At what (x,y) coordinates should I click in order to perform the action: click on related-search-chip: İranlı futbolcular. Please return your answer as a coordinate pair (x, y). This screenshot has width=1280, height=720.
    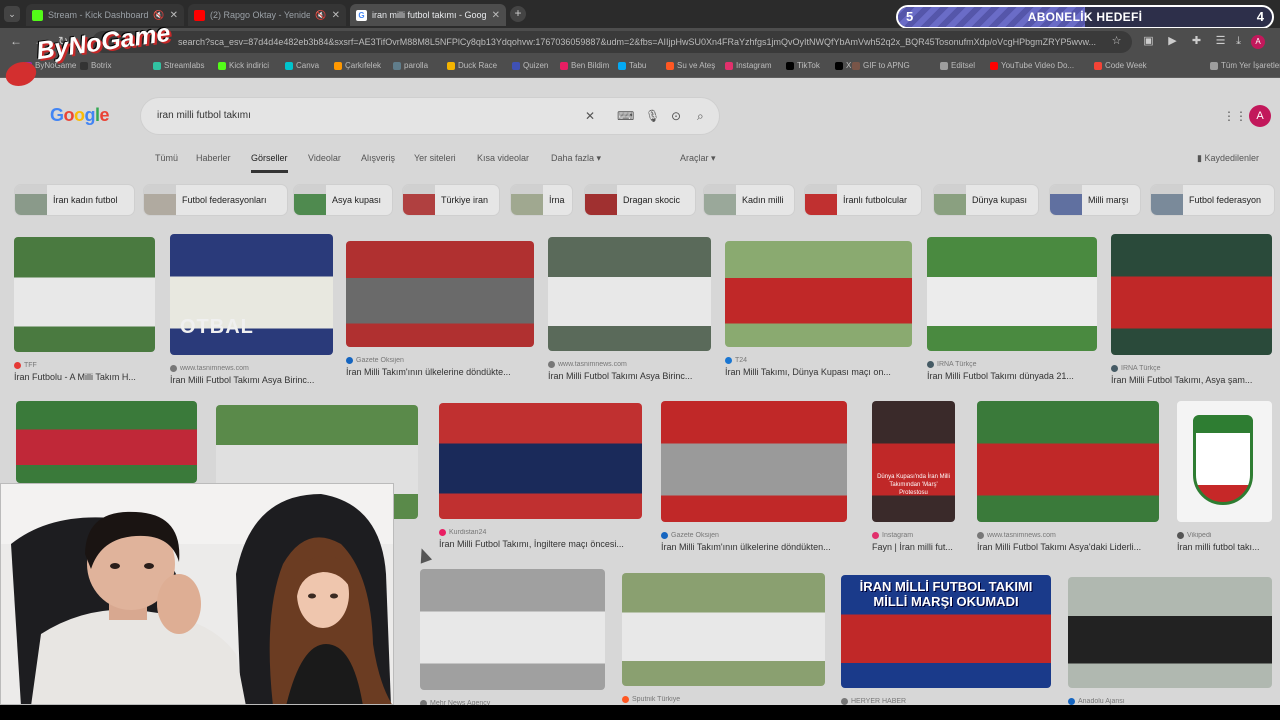
    Looking at the image, I should click on (863, 200).